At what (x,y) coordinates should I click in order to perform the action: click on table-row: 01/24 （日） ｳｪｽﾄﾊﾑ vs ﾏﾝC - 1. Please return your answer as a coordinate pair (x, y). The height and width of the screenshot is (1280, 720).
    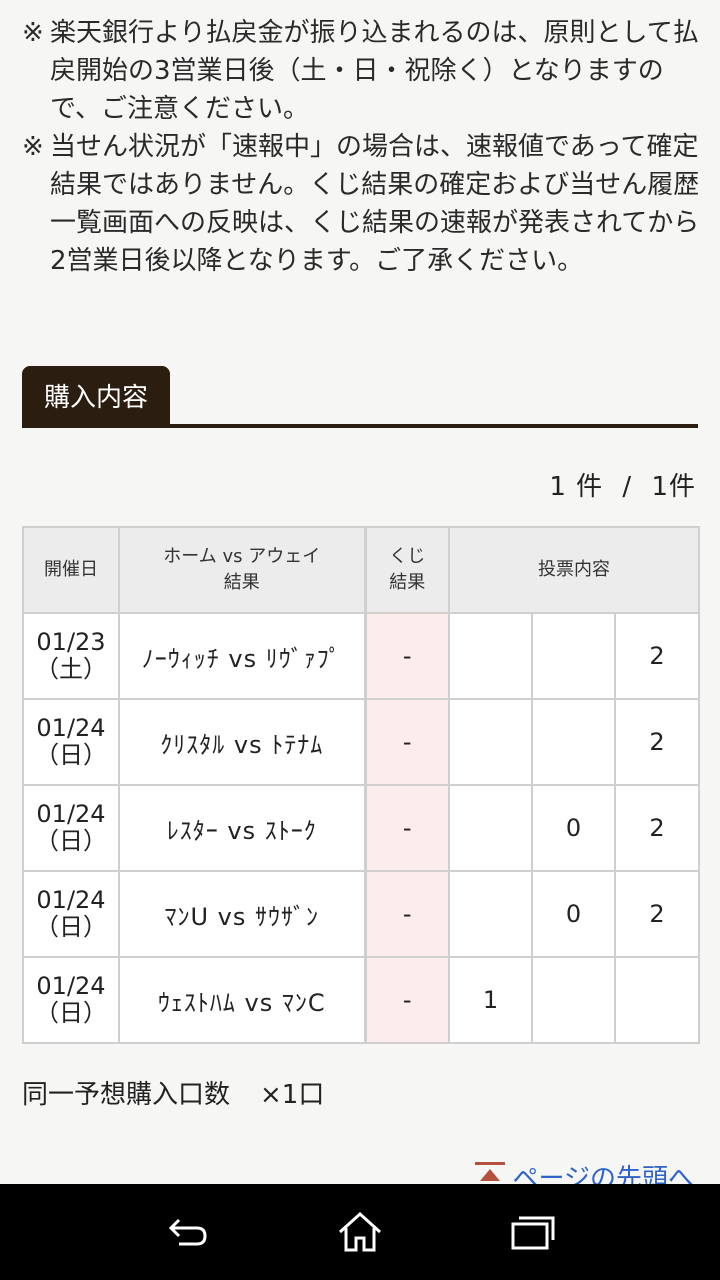
    Looking at the image, I should click on (361, 1000).